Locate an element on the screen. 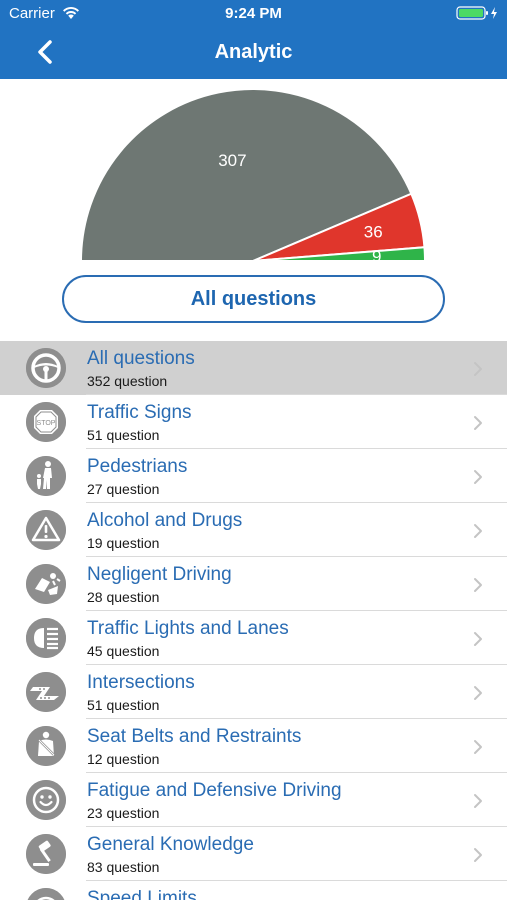 This screenshot has width=507, height=900. category-question-count: 12 question is located at coordinates (123, 759).